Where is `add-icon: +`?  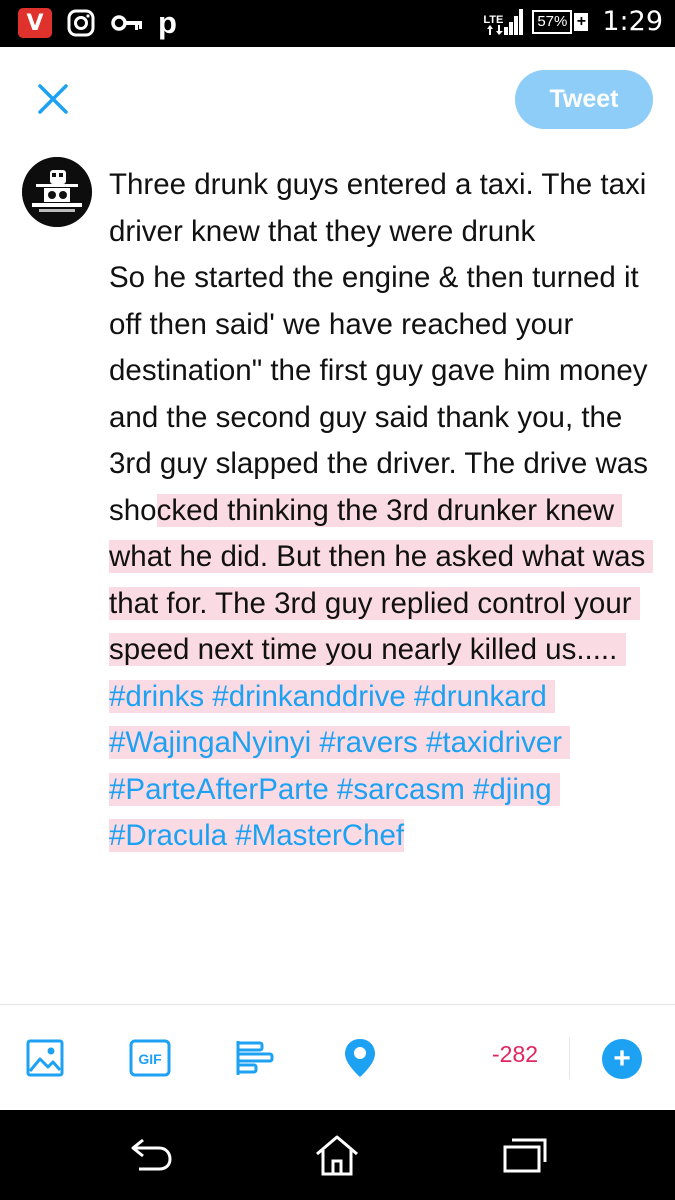 add-icon: + is located at coordinates (622, 1058).